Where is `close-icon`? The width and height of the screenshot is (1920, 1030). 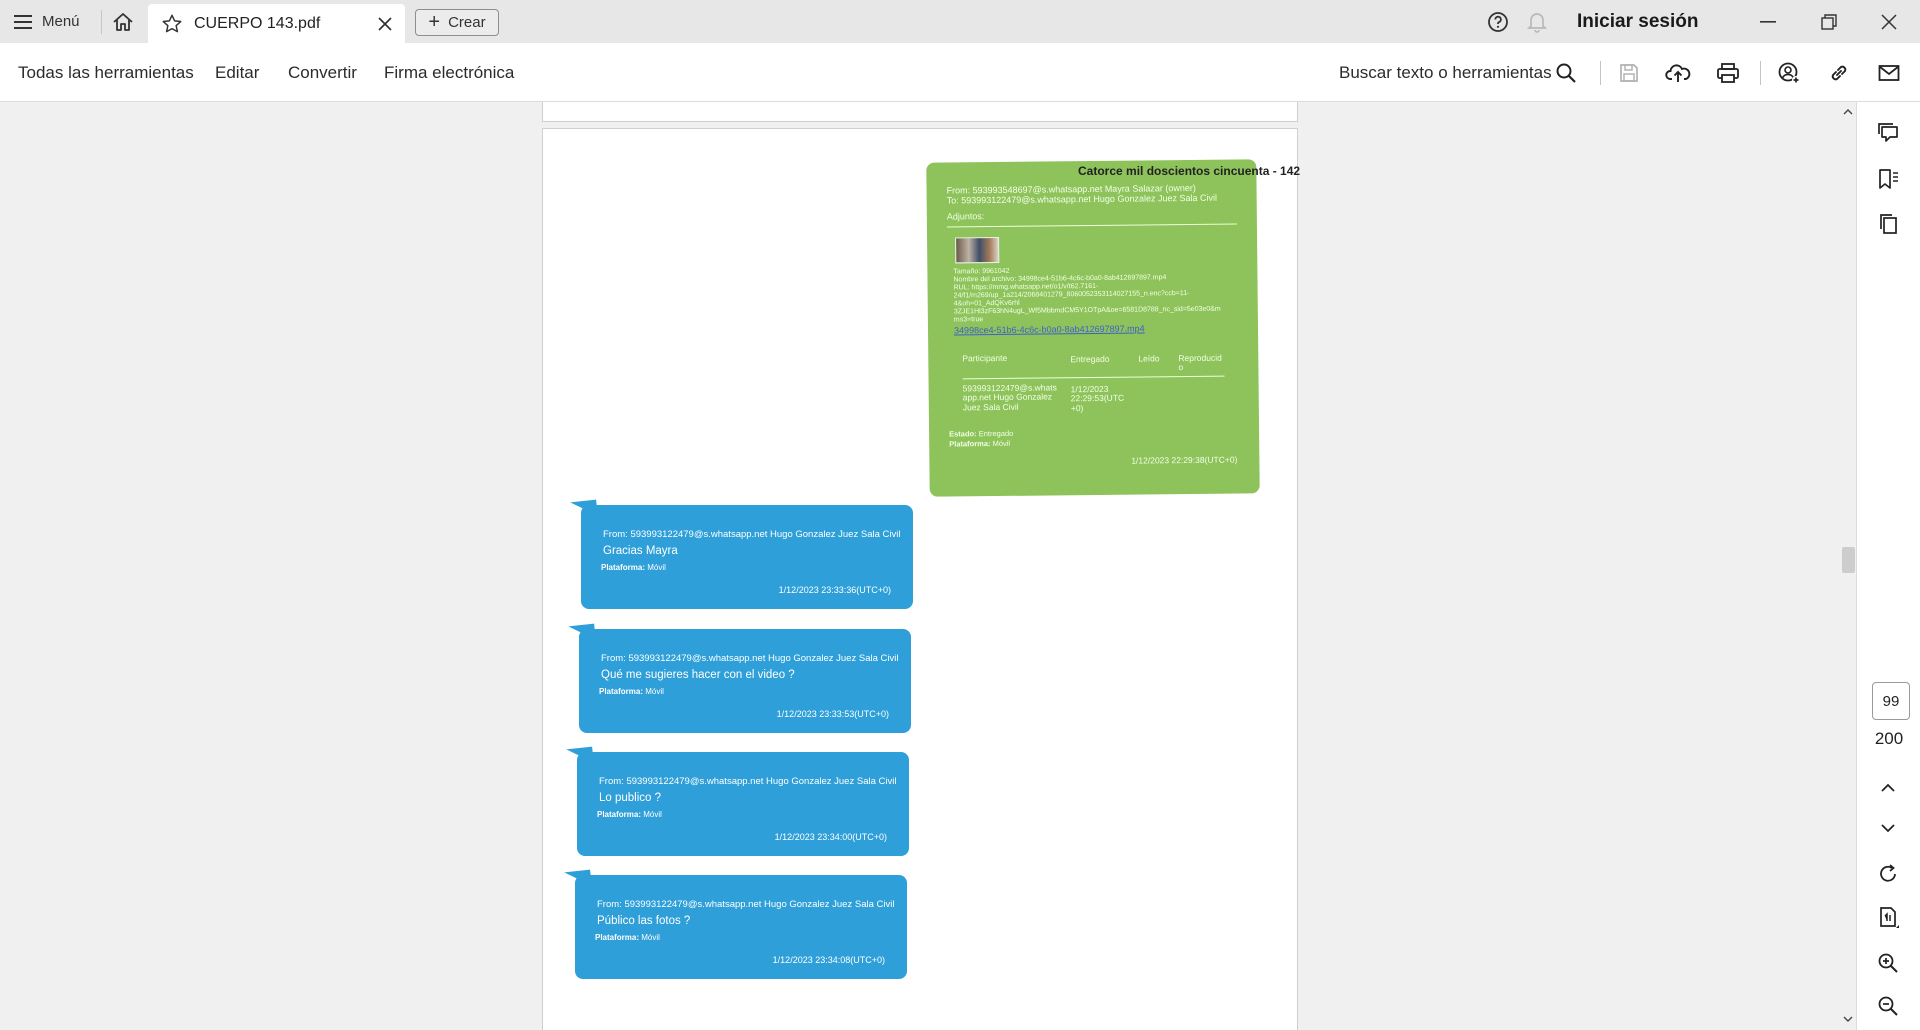
close-icon is located at coordinates (385, 24).